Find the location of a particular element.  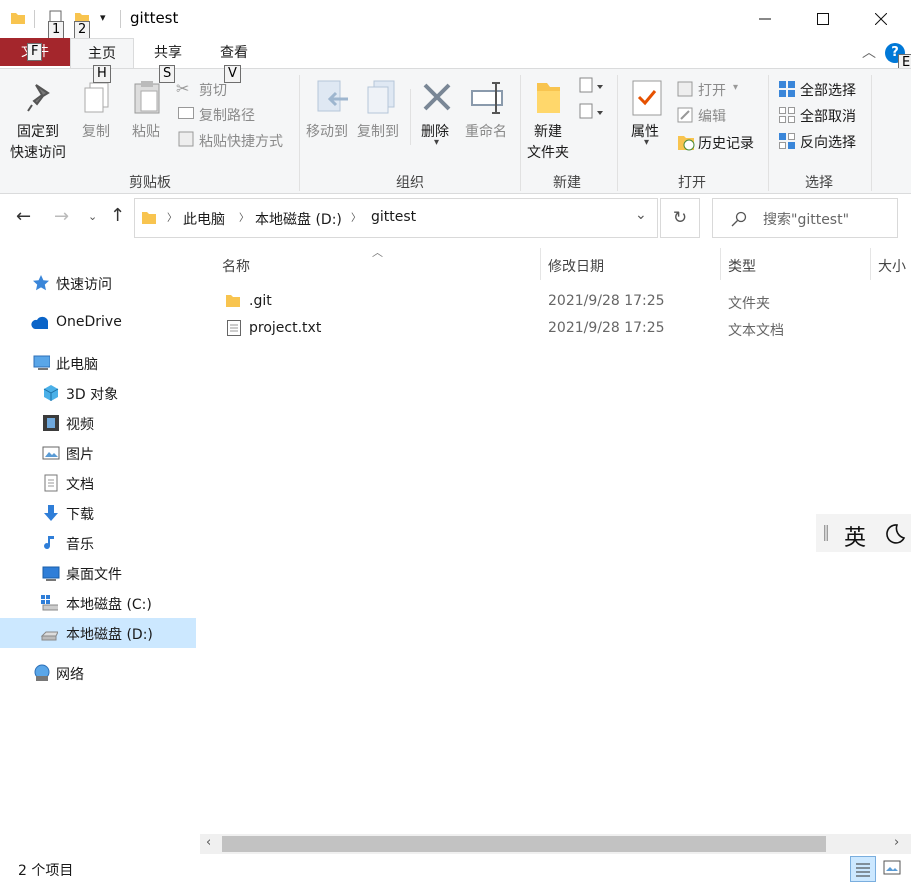

details-view-icon is located at coordinates (863, 870).